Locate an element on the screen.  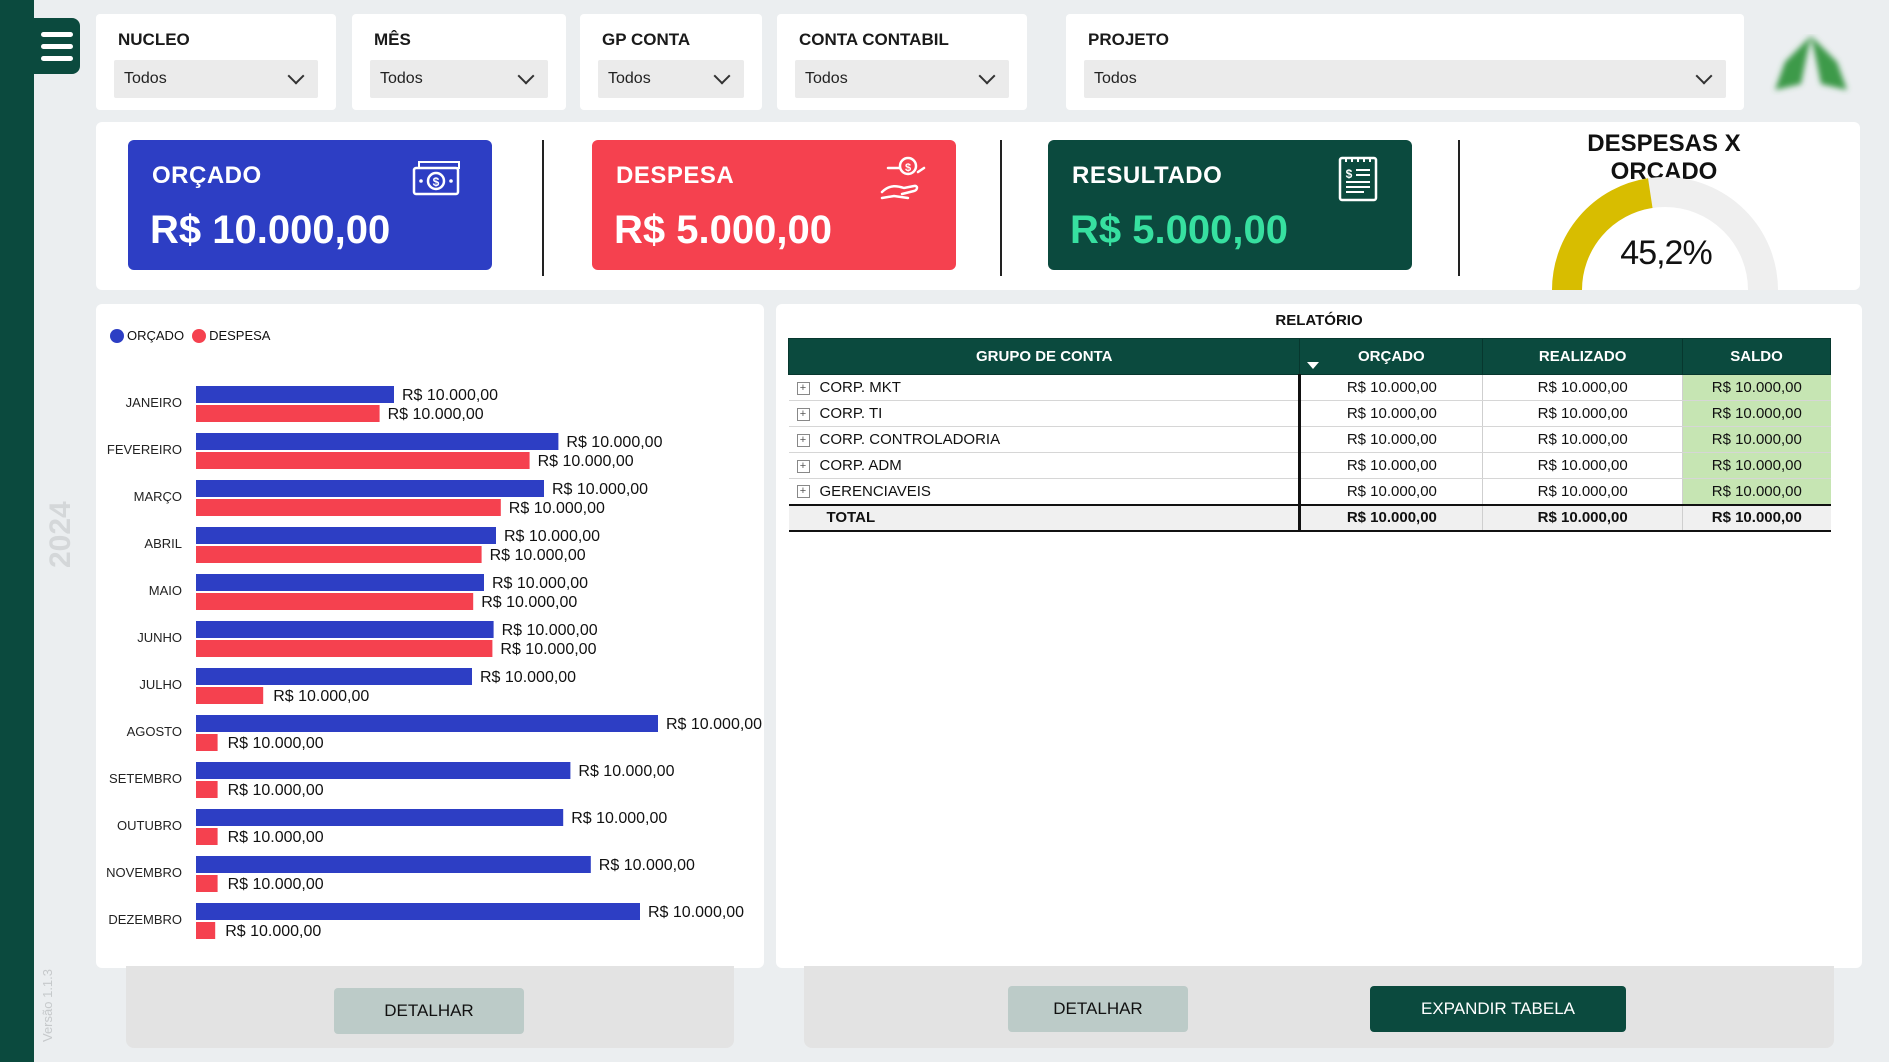
nucleo-dropdown: Todos is located at coordinates (216, 79).